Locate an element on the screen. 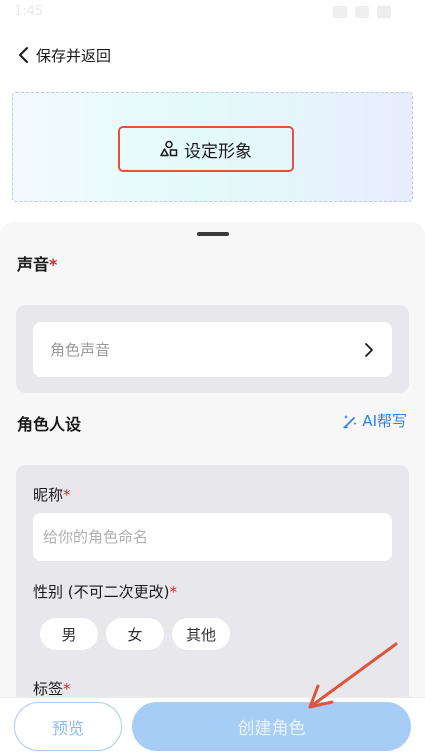  status-bar: 1:45 is located at coordinates (212, 14).